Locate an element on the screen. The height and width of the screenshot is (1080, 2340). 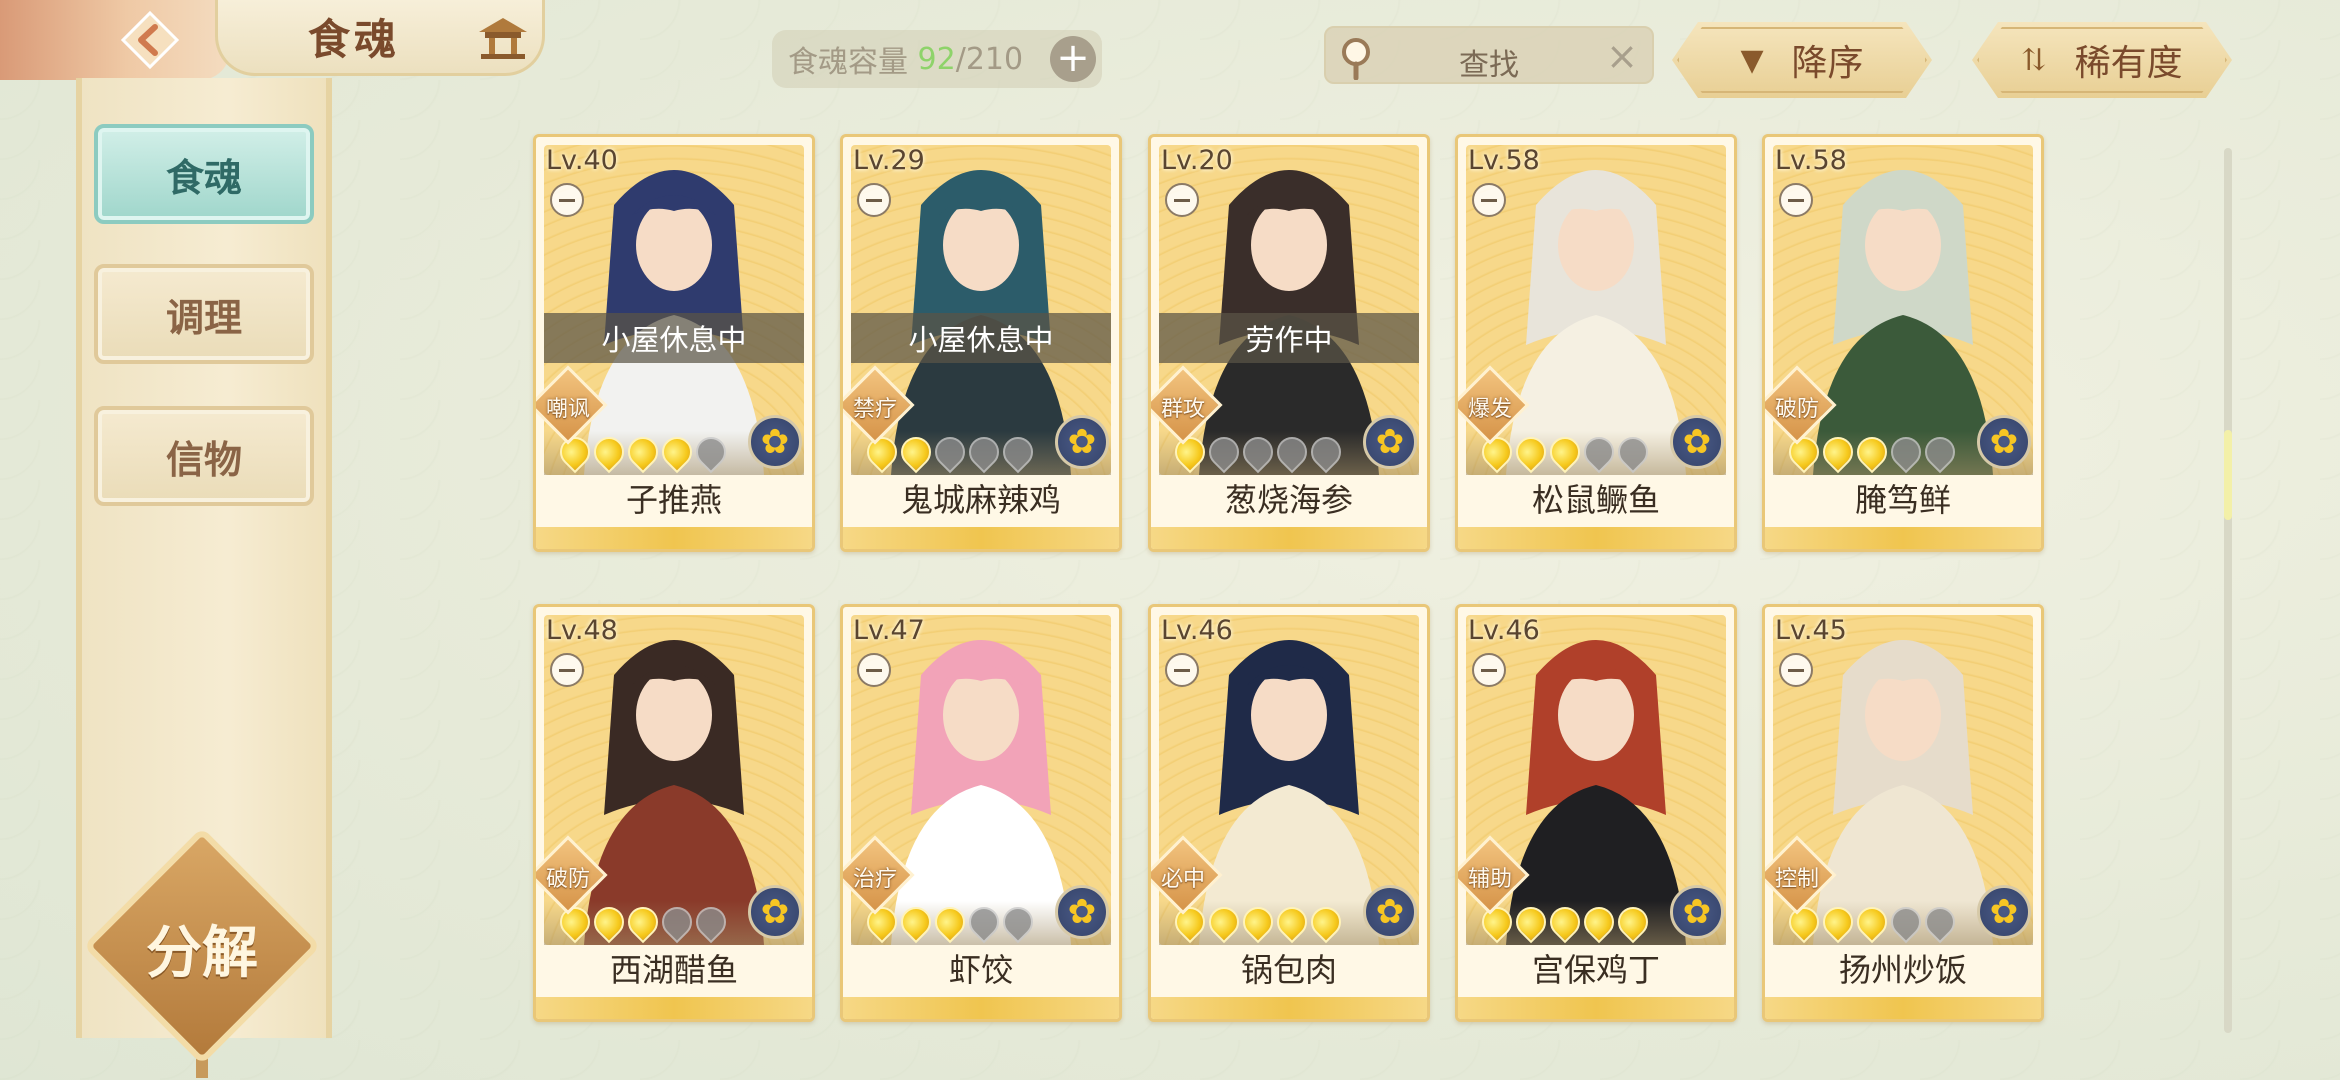
food-soul-name: 葱烧海参 is located at coordinates (1288, 500).